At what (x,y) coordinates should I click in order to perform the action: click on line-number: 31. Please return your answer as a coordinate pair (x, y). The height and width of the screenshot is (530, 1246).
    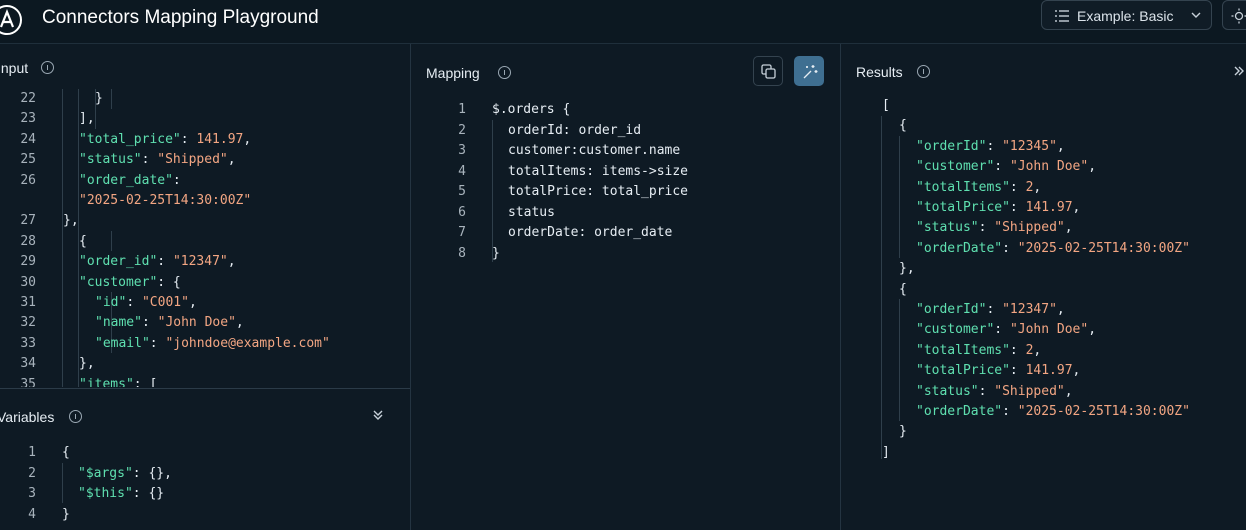
    Looking at the image, I should click on (28, 302).